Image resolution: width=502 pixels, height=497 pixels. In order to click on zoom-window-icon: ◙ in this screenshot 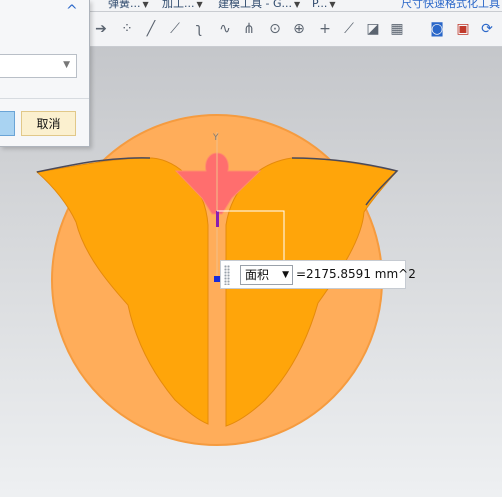, I will do `click(437, 29)`.